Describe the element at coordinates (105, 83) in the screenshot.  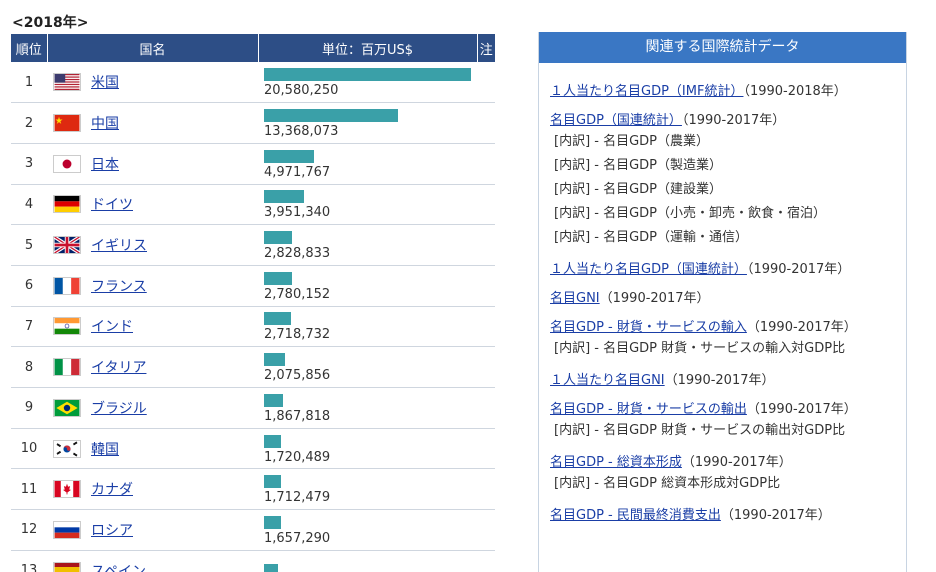
I see `country-link: 米国` at that location.